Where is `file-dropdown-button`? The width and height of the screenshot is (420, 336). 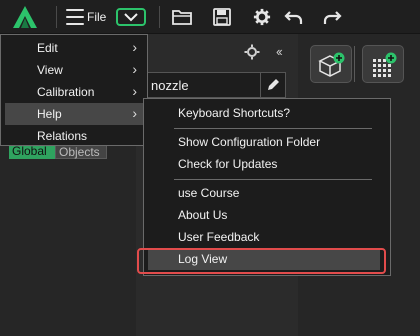
file-dropdown-button is located at coordinates (131, 17).